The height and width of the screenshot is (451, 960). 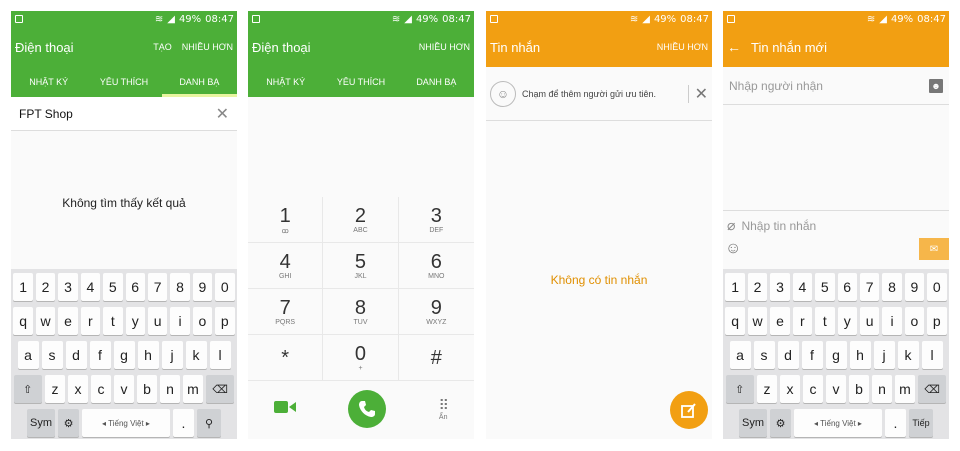 I want to click on send-button-icon: ✉, so click(x=934, y=249).